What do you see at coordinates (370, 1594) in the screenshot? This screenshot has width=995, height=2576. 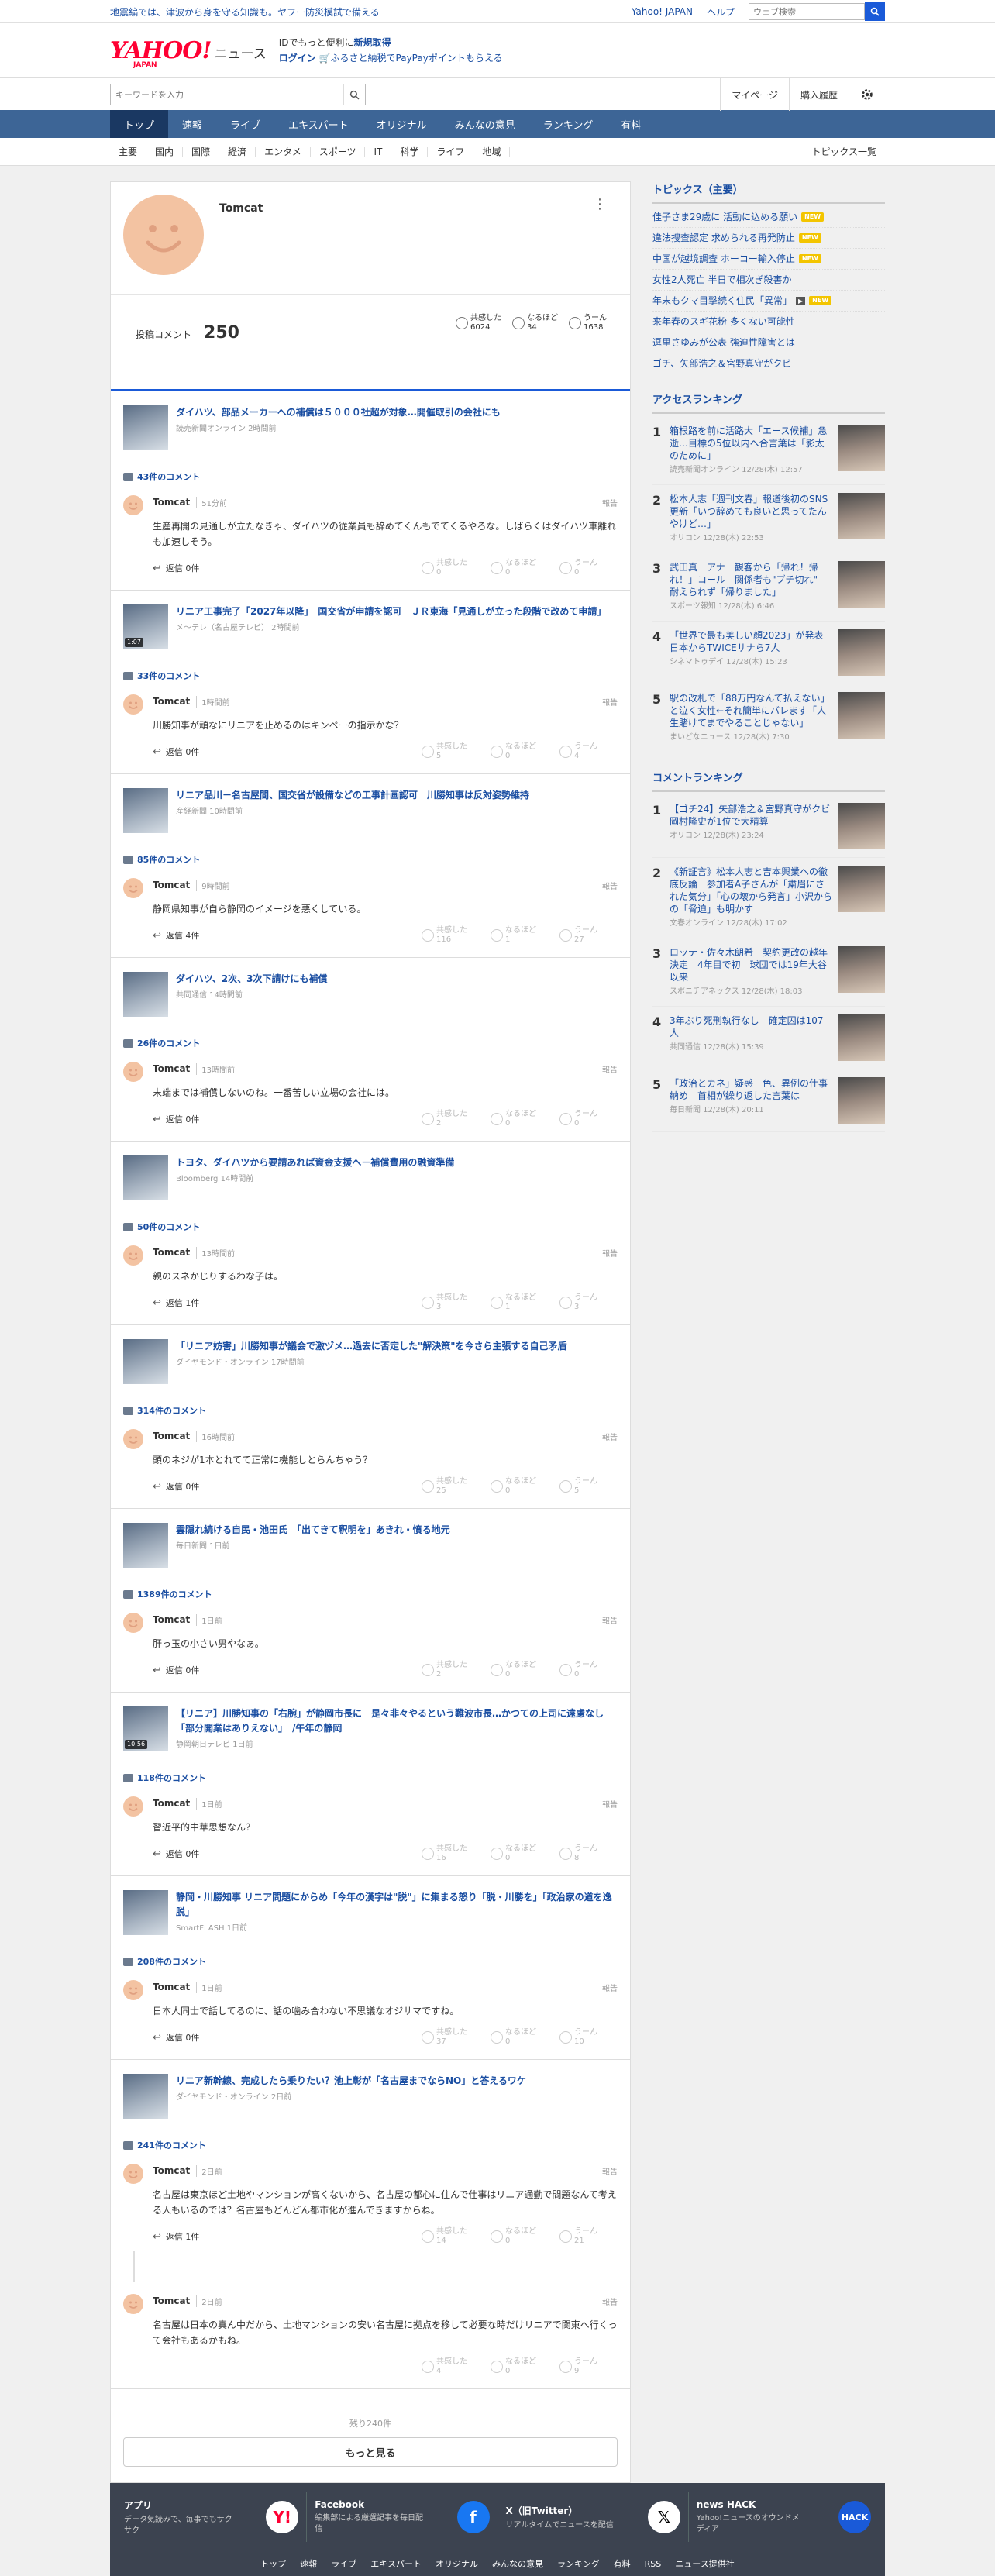 I see `comment-count-link: 1389件のコメント` at bounding box center [370, 1594].